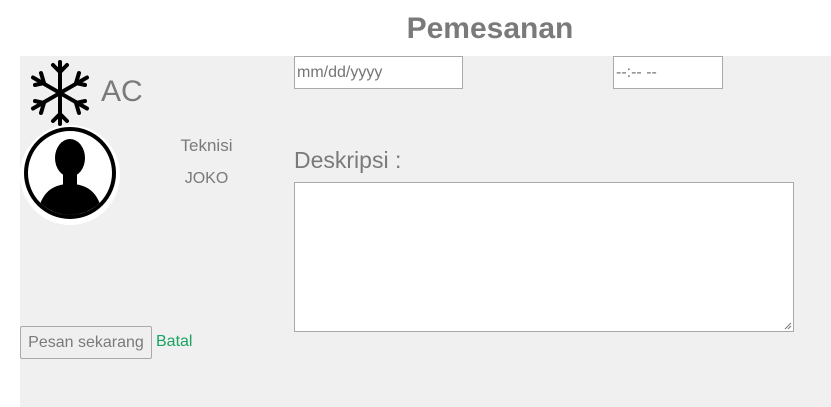 Image resolution: width=831 pixels, height=407 pixels. I want to click on description-label: Deskripsi :, so click(348, 160).